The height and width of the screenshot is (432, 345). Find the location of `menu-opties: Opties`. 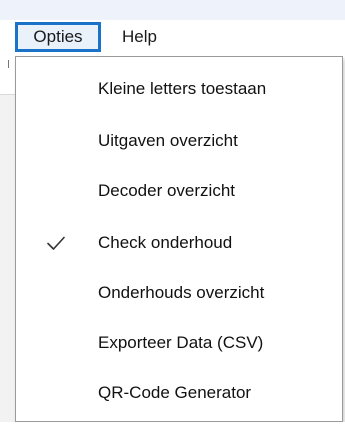

menu-opties: Opties is located at coordinates (58, 37).